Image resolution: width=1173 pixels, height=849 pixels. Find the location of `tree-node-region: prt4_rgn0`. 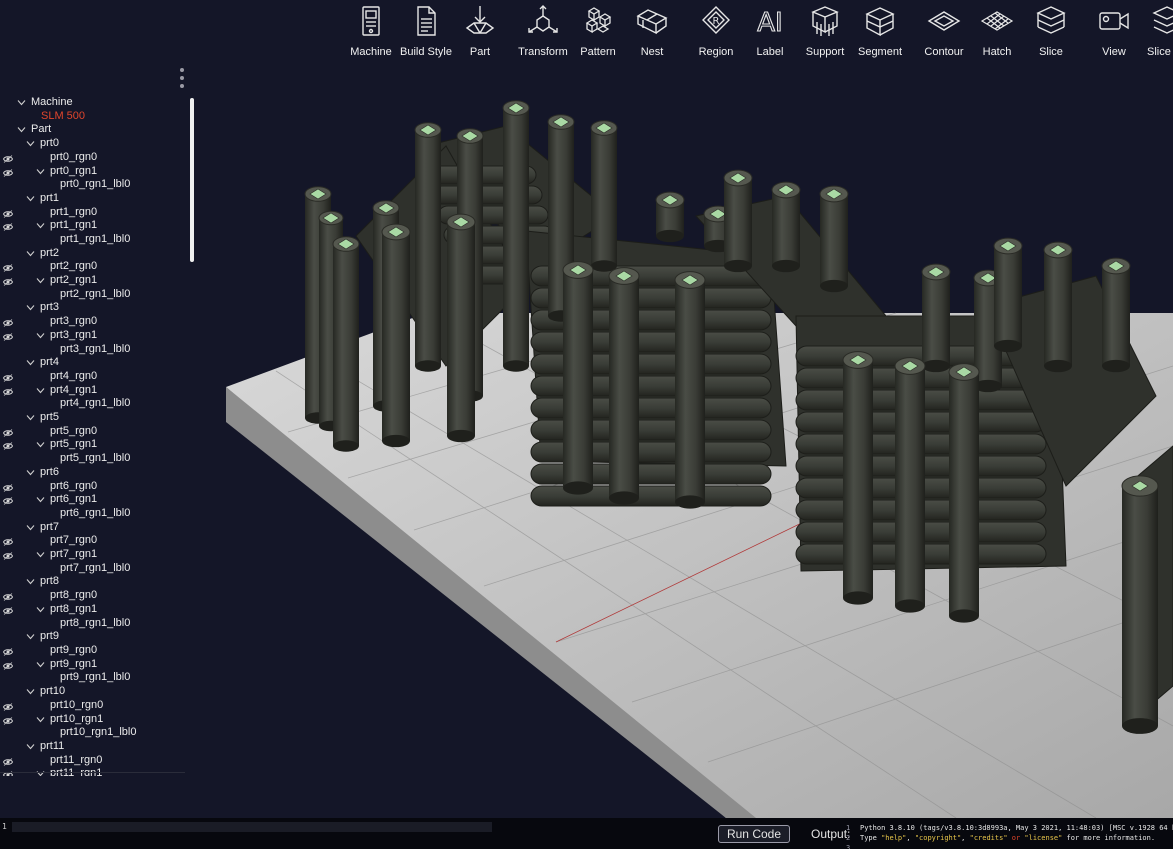

tree-node-region: prt4_rgn0 is located at coordinates (93, 376).